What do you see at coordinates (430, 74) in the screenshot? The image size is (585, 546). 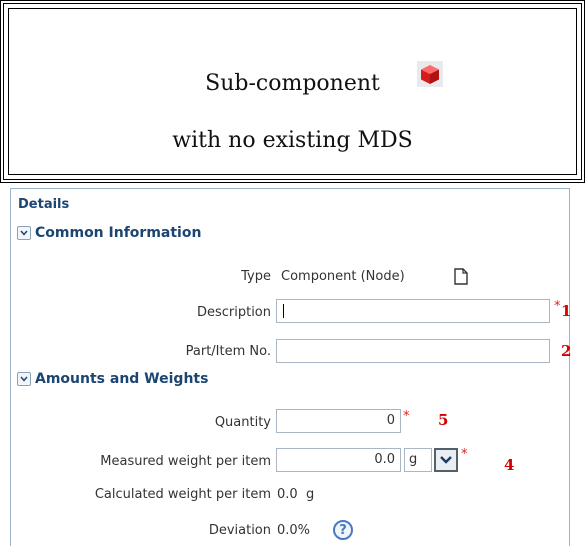 I see `red-cube-icon` at bounding box center [430, 74].